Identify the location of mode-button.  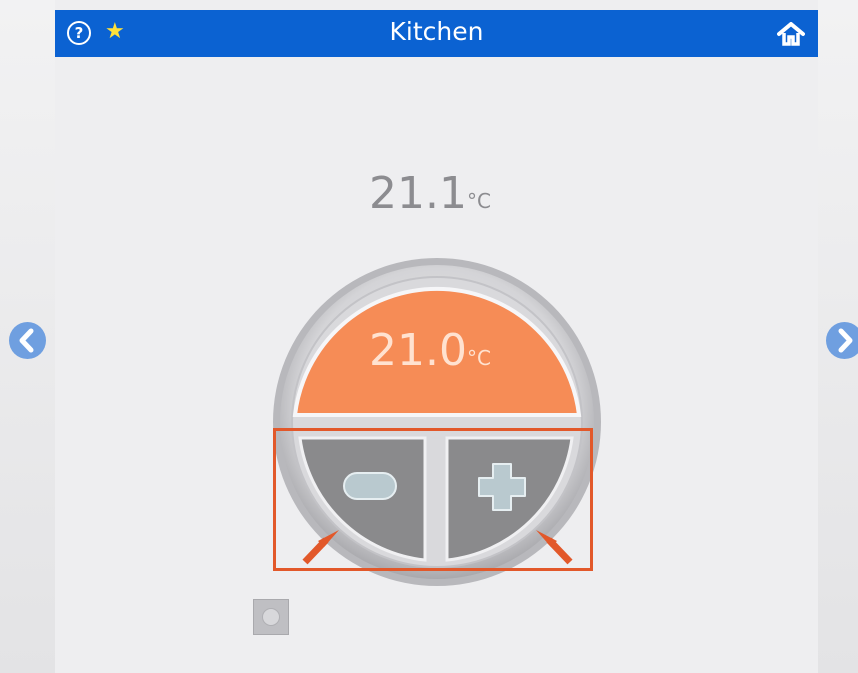
(271, 617).